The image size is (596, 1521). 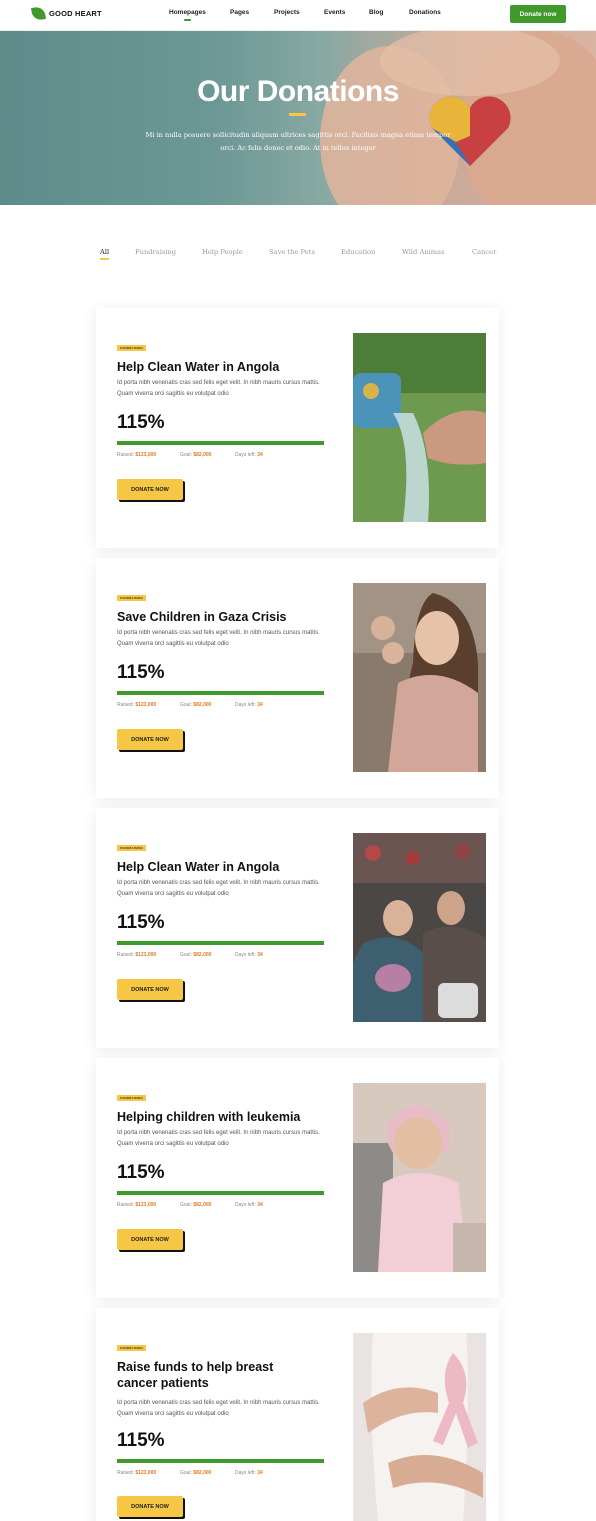 I want to click on title-accent-bar, so click(x=297, y=114).